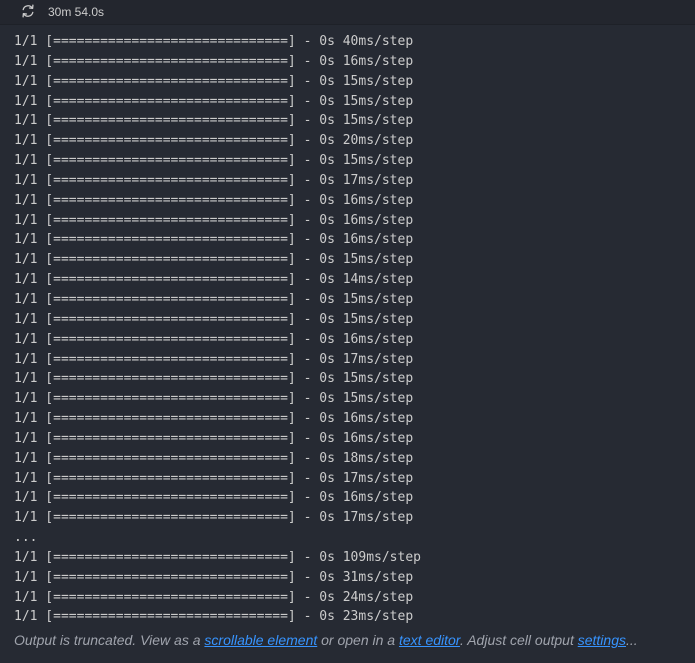  What do you see at coordinates (429, 640) in the screenshot?
I see `text-editor-link: text editor` at bounding box center [429, 640].